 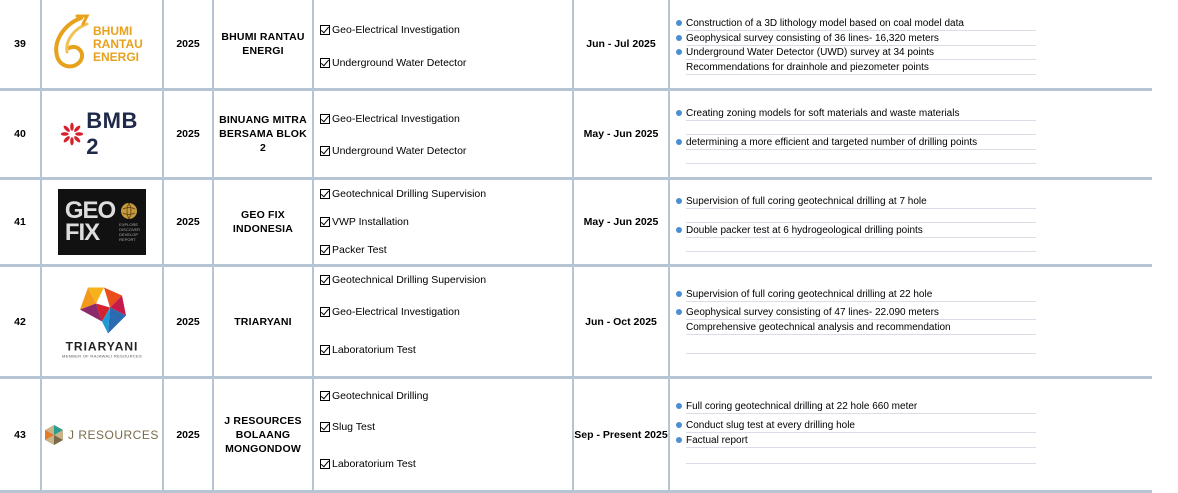 I want to click on scope-label: VWP Installation, so click(x=370, y=222).